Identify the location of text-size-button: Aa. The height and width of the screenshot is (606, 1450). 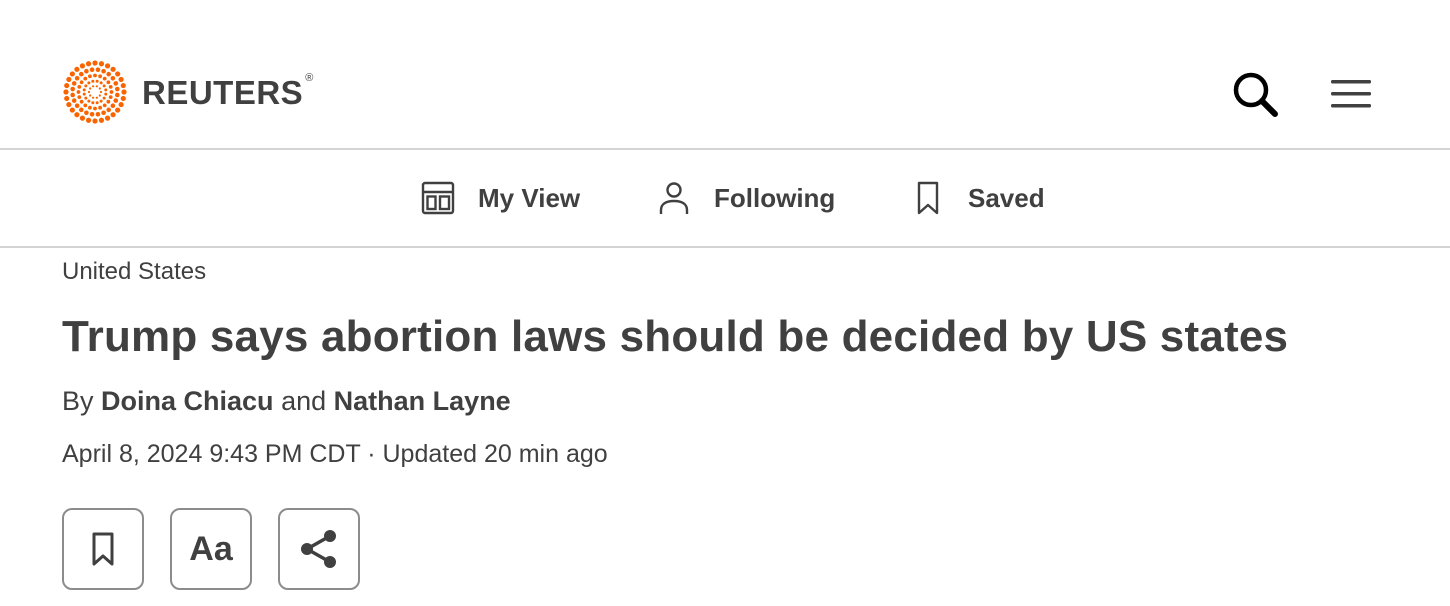
(211, 549).